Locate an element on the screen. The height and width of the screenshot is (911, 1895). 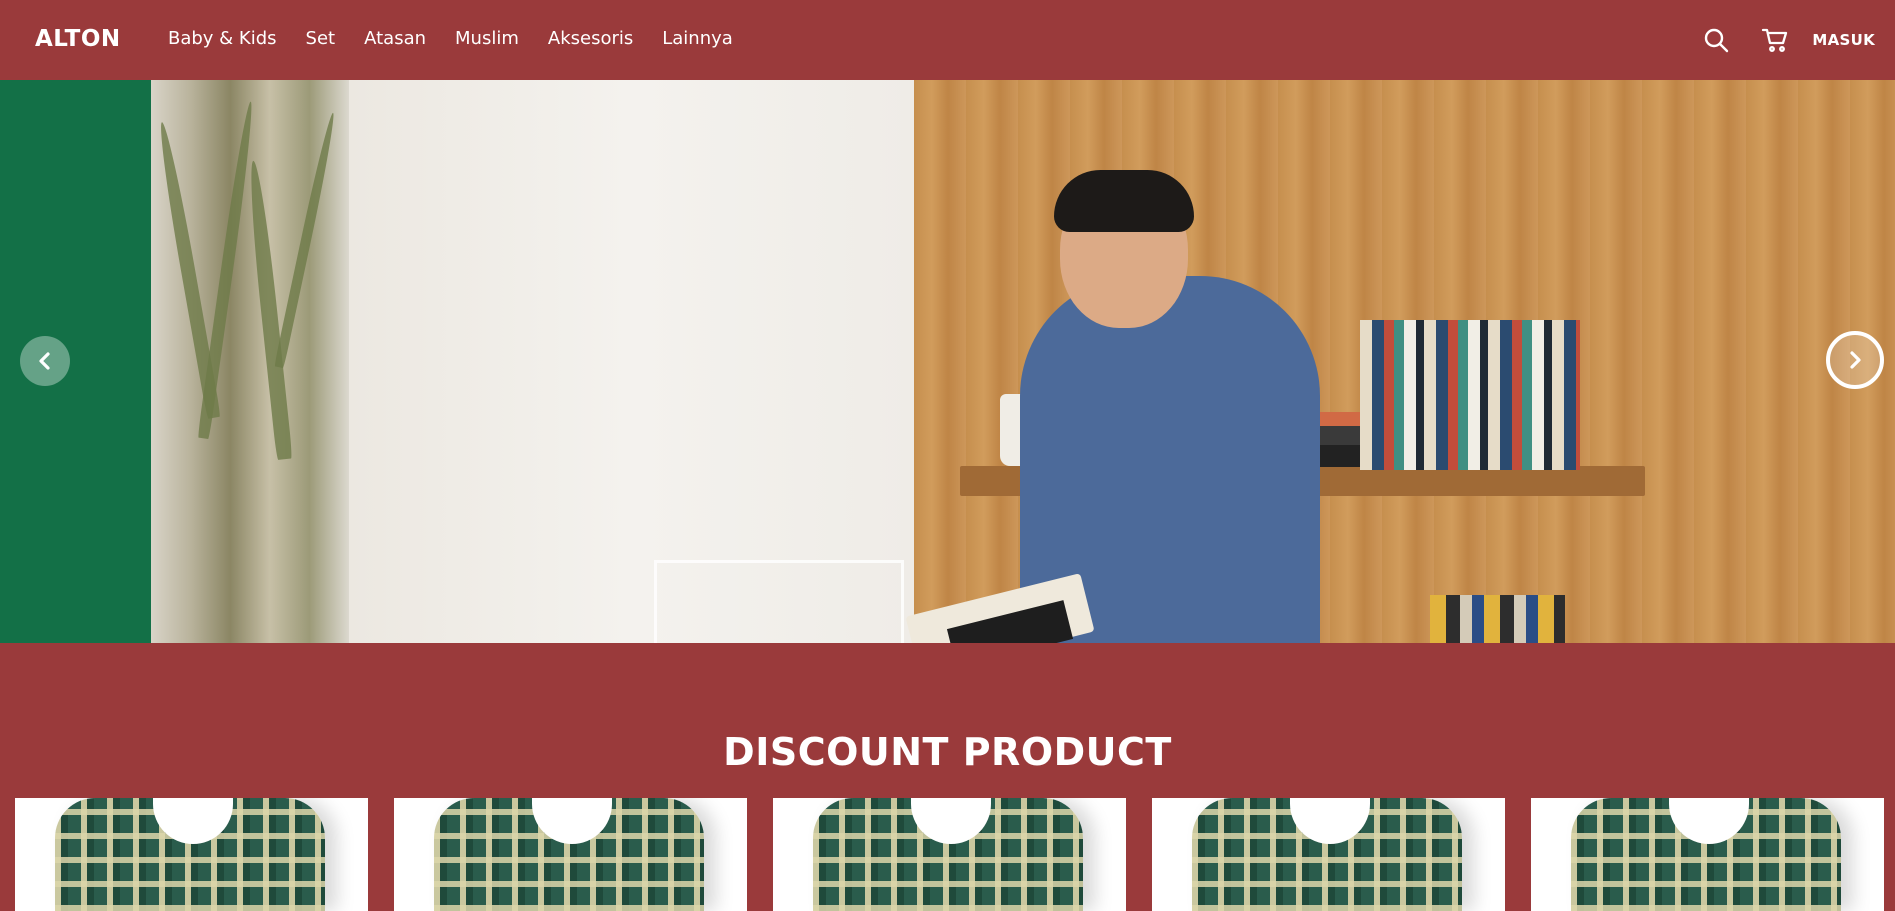
nav-item-set: Set is located at coordinates (321, 38).